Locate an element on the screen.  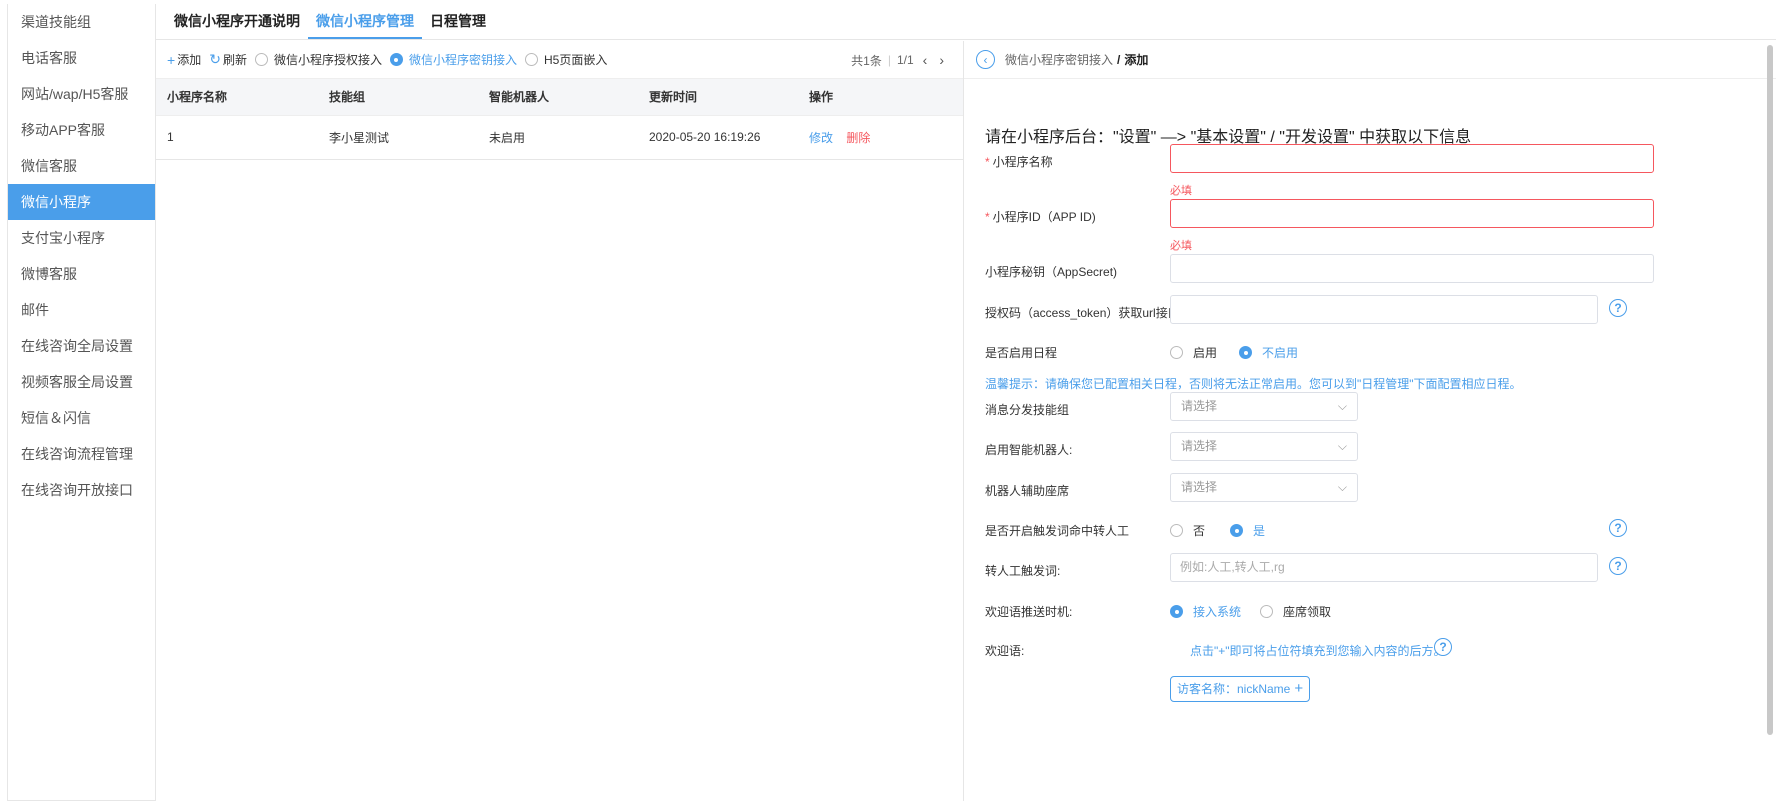
label-text: 小程序名称 is located at coordinates (1022, 162).